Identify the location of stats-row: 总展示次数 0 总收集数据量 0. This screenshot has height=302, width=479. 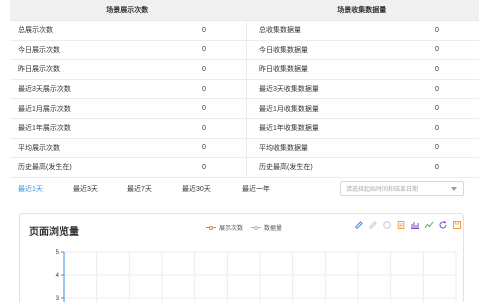
(244, 31).